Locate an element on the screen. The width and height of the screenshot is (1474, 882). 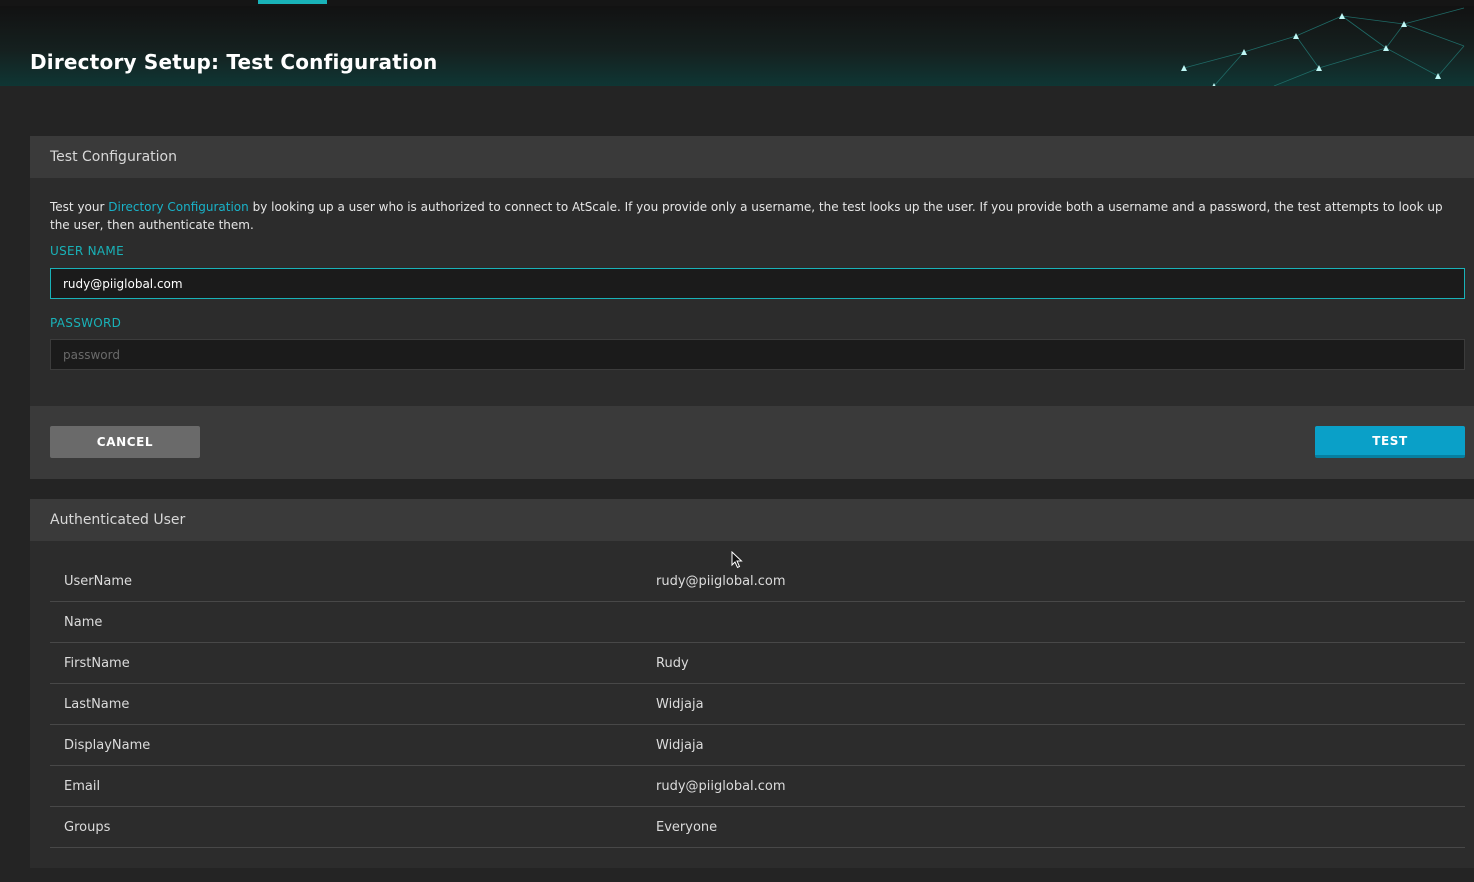
table-row: Email rudy@piiglobal.com is located at coordinates (757, 786).